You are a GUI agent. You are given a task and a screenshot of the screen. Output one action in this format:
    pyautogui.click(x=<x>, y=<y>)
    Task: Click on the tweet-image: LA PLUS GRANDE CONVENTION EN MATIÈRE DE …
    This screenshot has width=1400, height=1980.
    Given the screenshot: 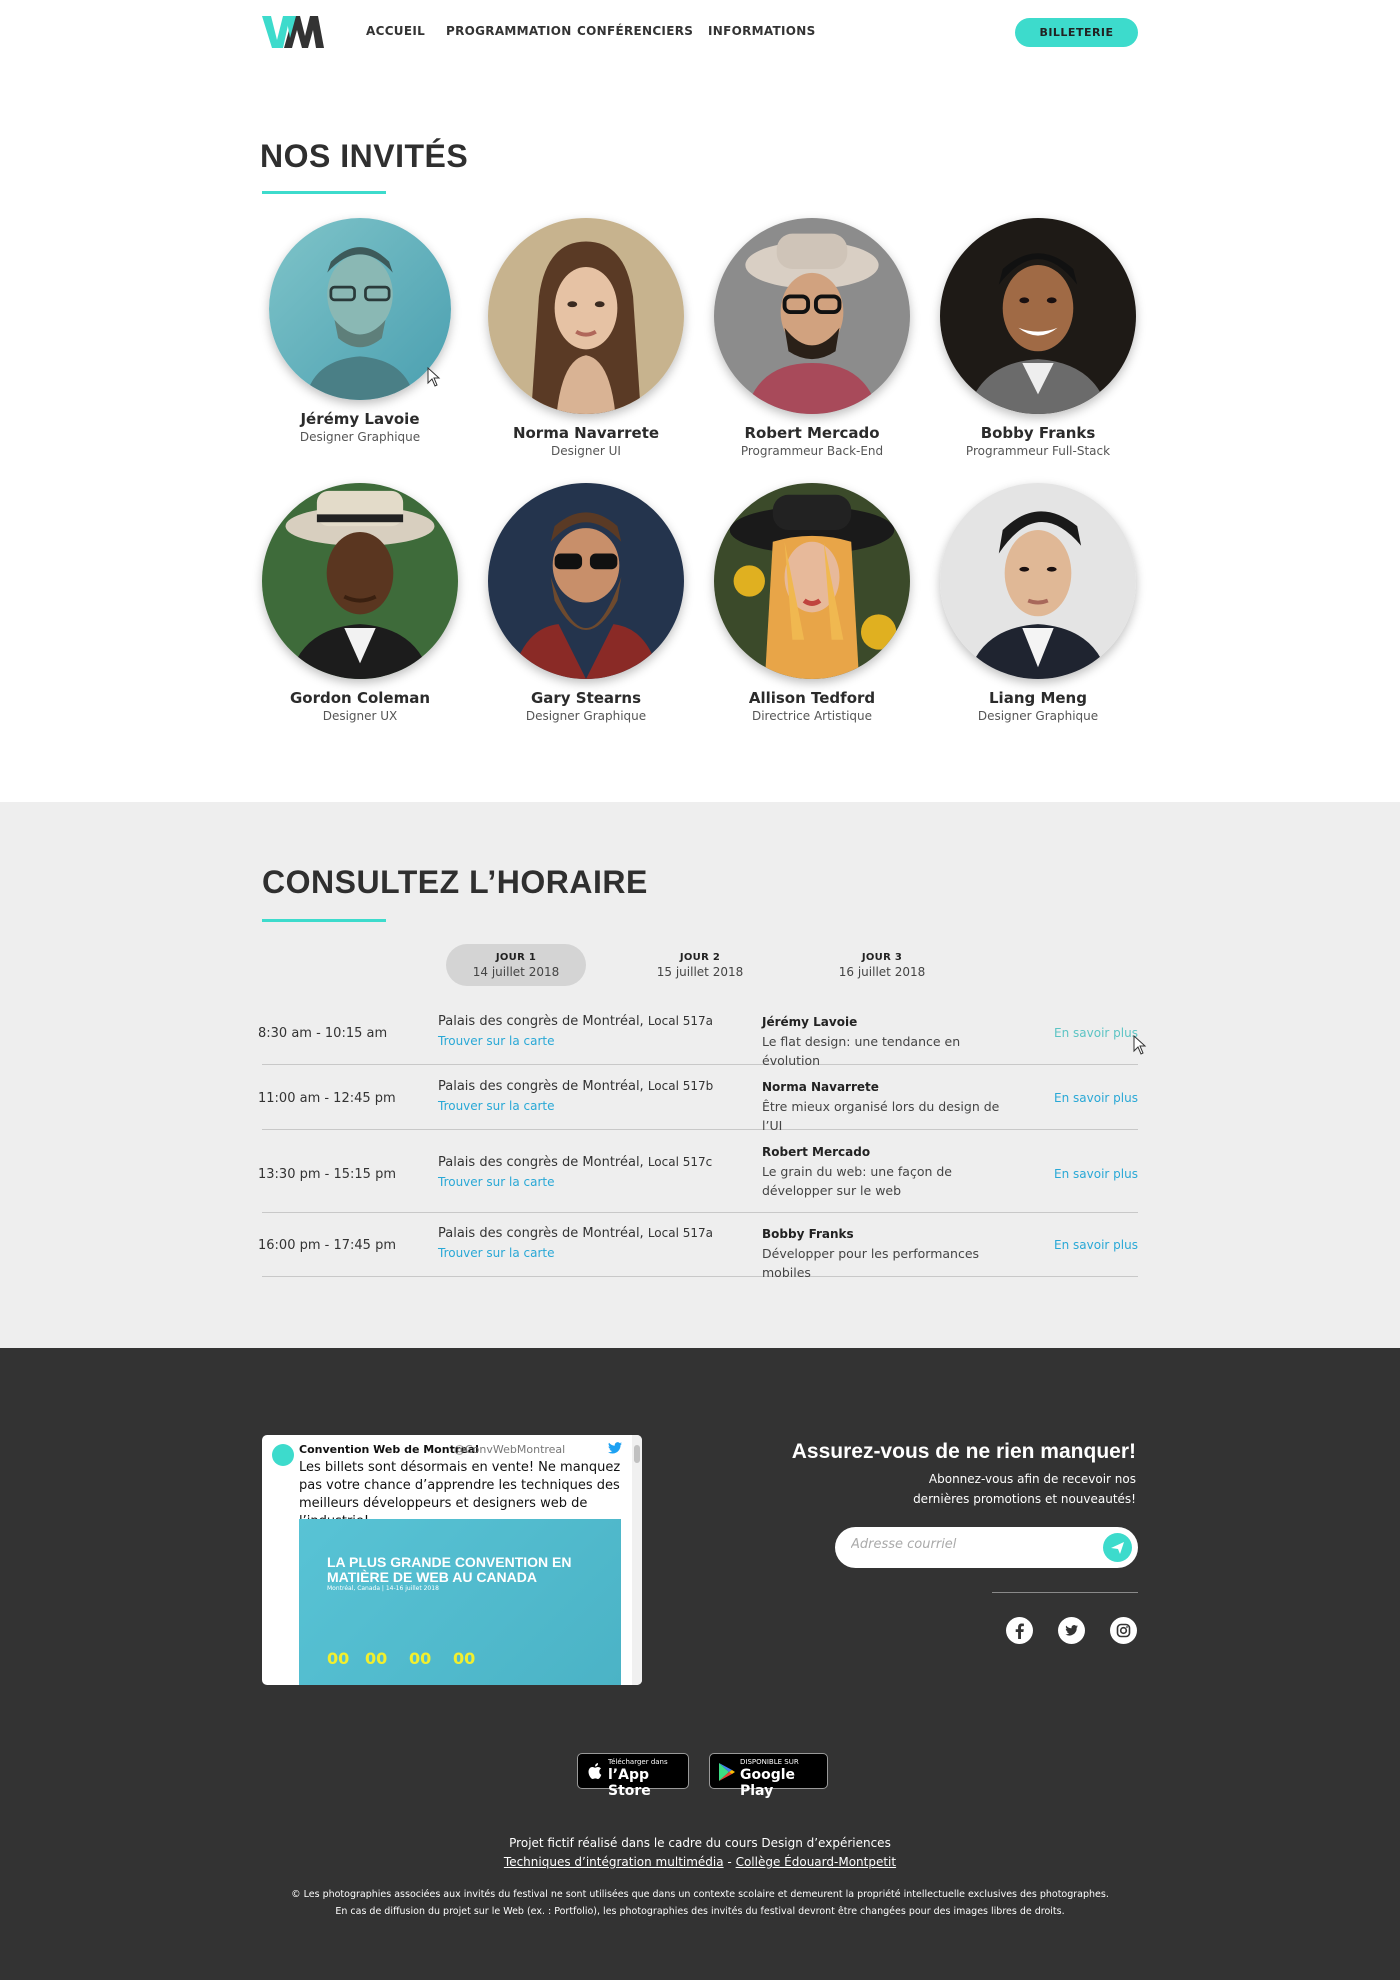 What is the action you would take?
    pyautogui.click(x=460, y=1602)
    